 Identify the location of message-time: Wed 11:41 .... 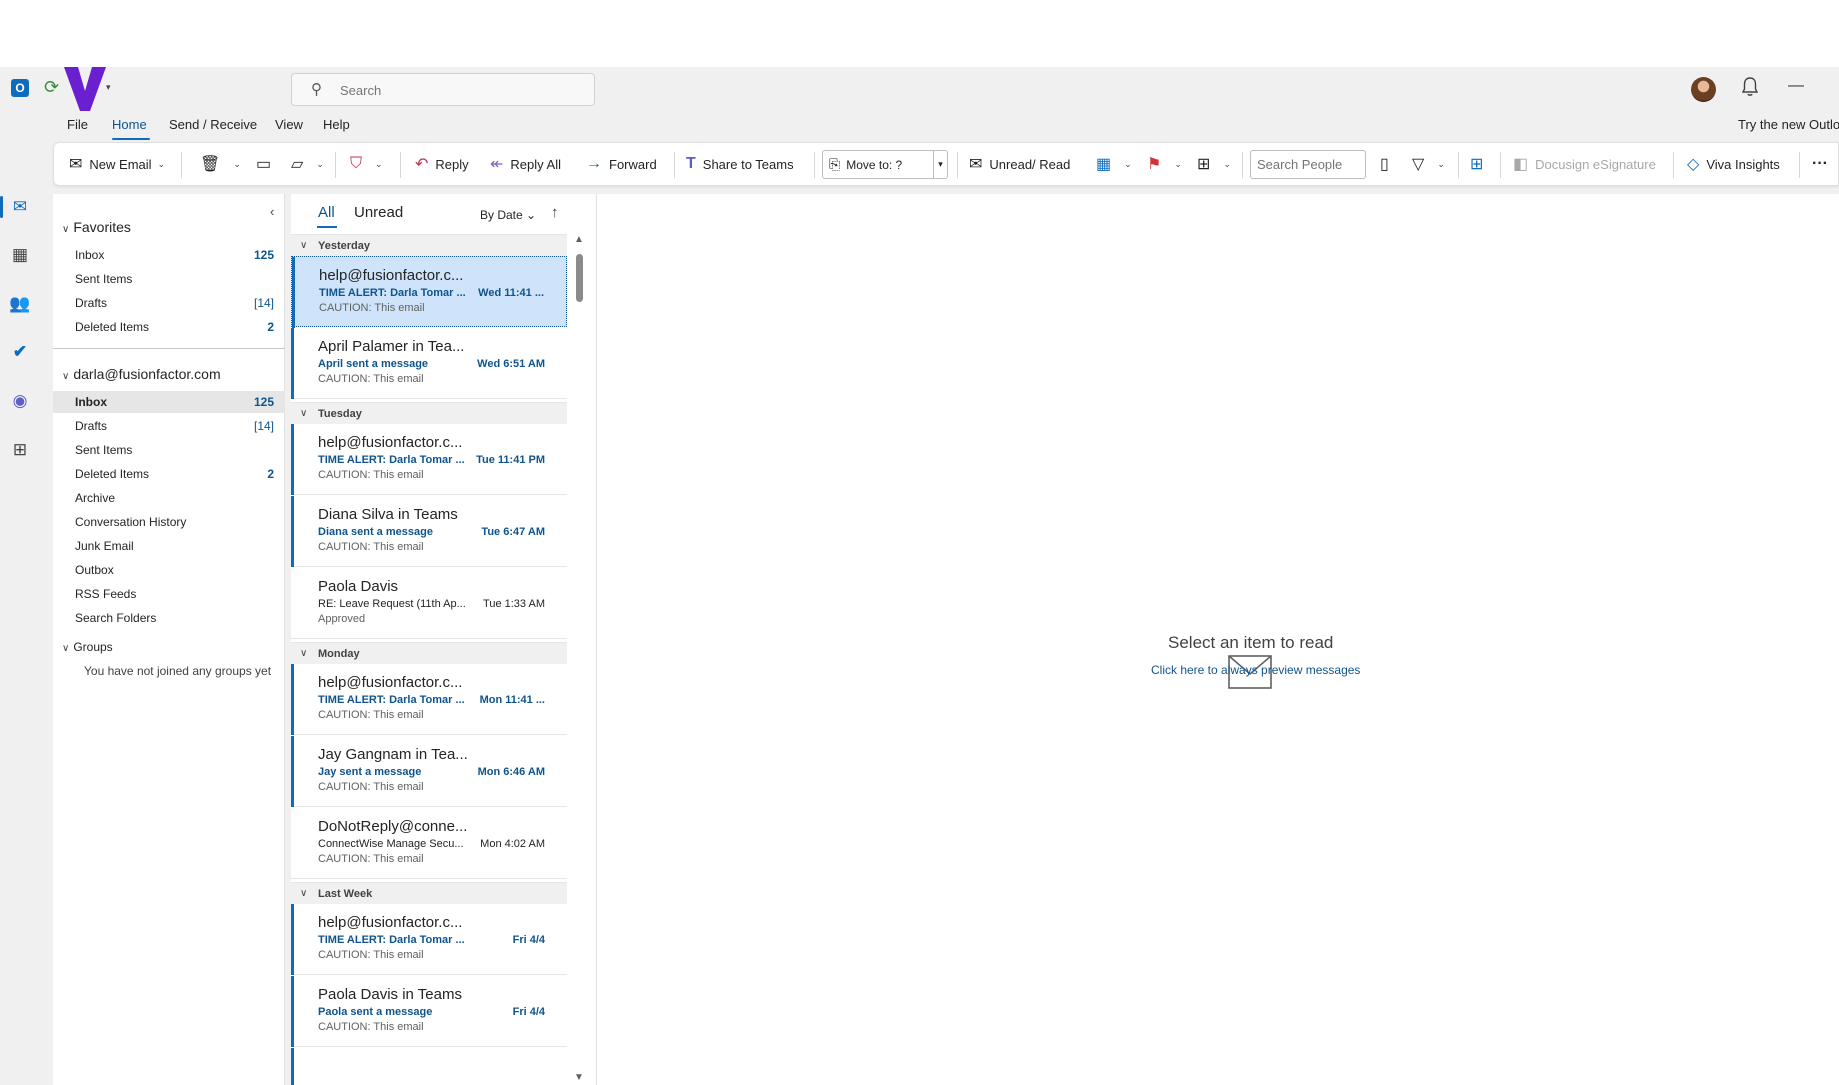
(511, 293).